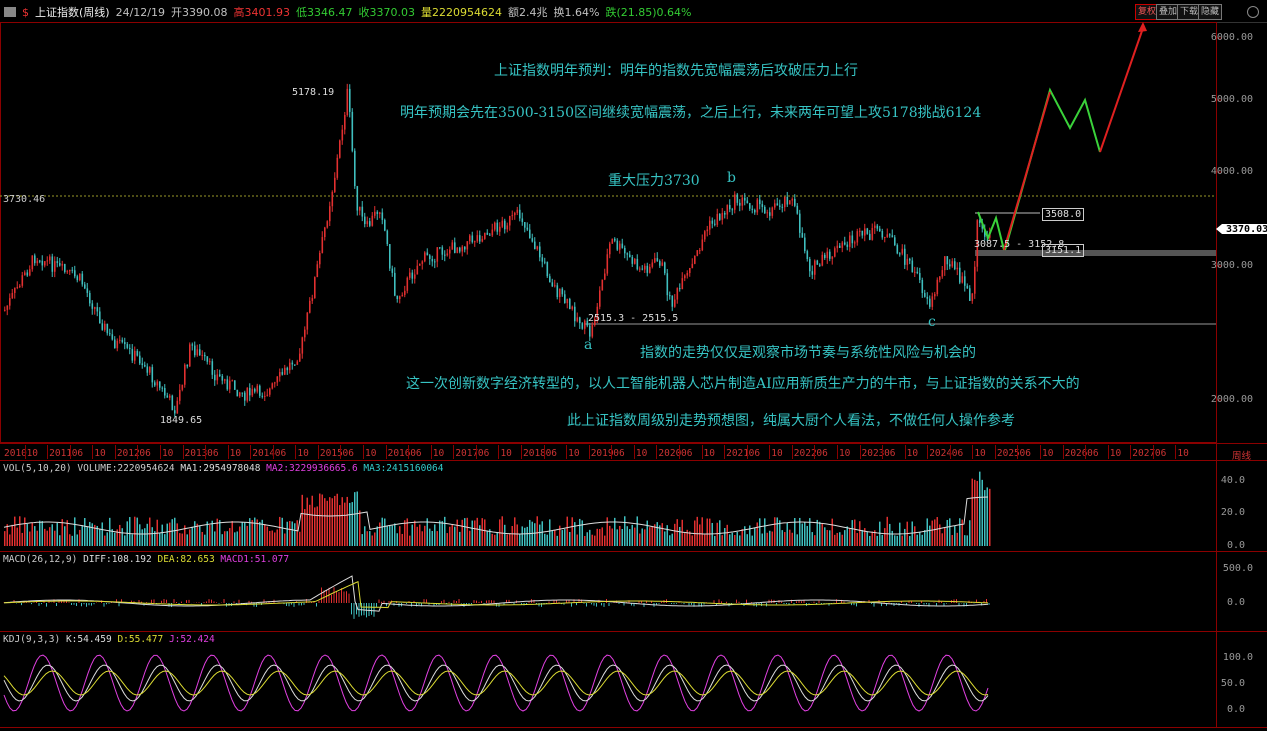  Describe the element at coordinates (497, 508) in the screenshot. I see `volume-bars` at that location.